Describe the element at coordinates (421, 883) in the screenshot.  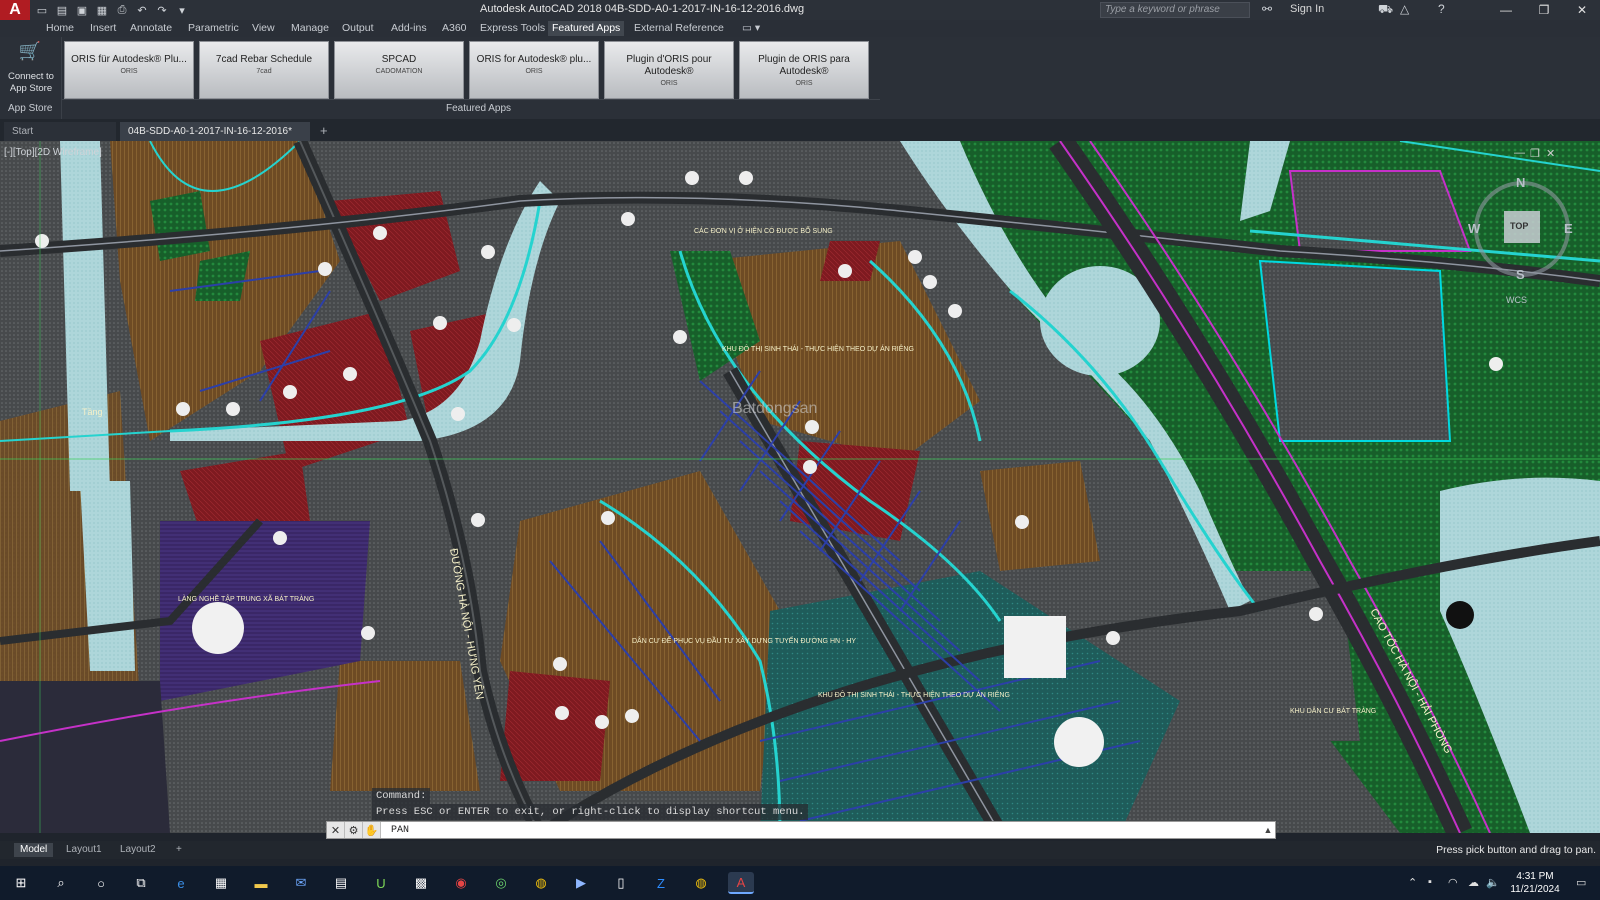
I see `app-grid-icon: ▩` at that location.